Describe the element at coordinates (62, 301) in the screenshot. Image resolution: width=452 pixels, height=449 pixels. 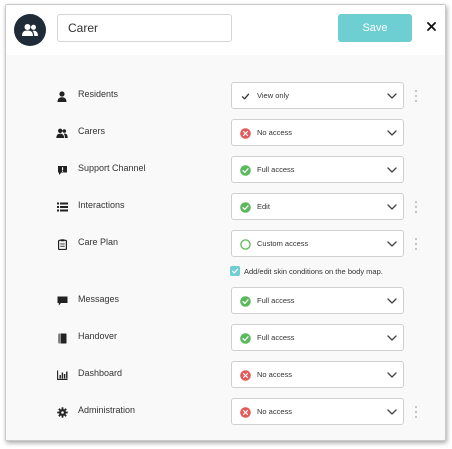
I see `message-icon` at that location.